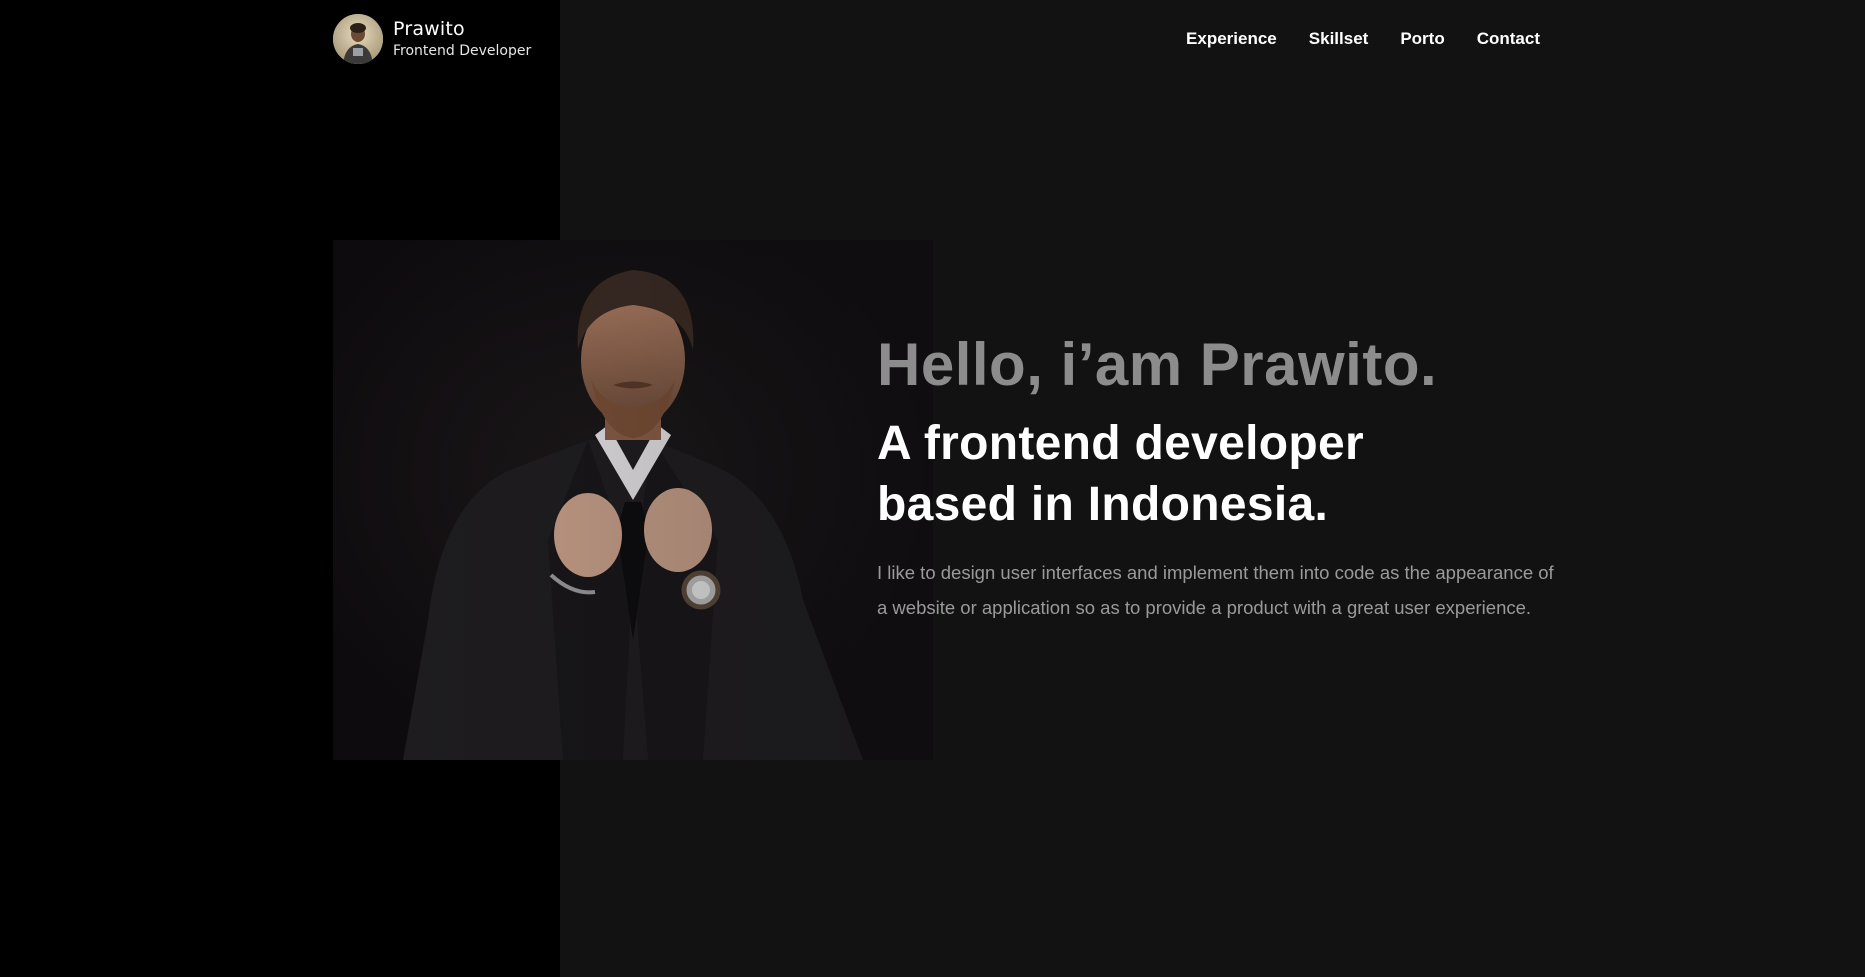 The width and height of the screenshot is (1865, 977). What do you see at coordinates (1422, 39) in the screenshot?
I see `nav-item-porto: Porto` at bounding box center [1422, 39].